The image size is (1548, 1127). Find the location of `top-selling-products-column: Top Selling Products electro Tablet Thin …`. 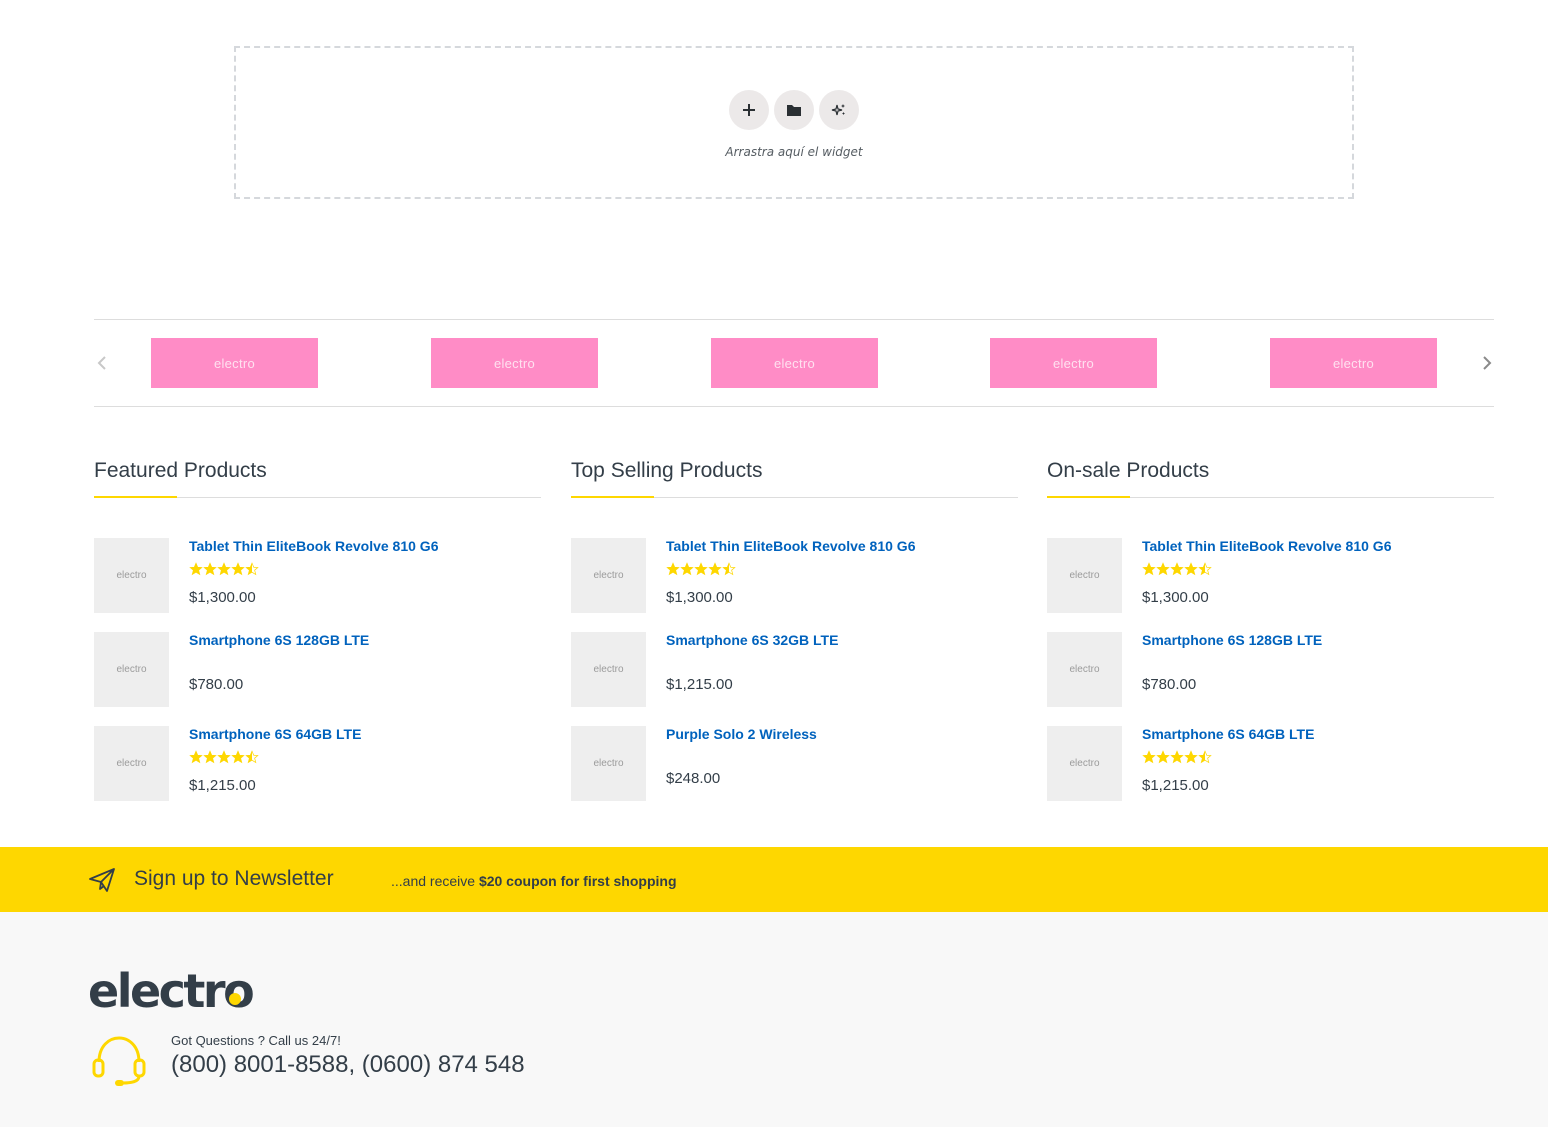

top-selling-products-column: Top Selling Products electro Tablet Thin … is located at coordinates (794, 637).